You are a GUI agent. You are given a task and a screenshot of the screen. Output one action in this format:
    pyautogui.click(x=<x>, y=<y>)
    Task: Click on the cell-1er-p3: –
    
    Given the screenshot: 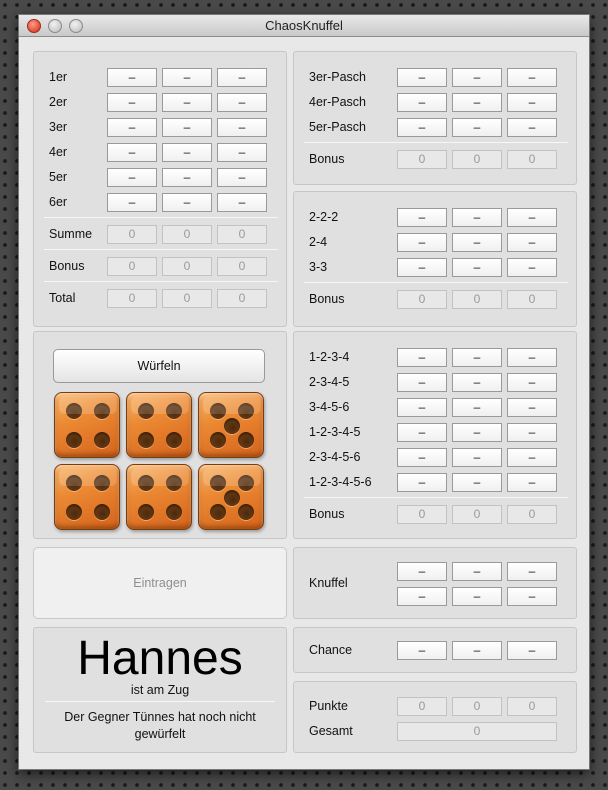 What is the action you would take?
    pyautogui.click(x=242, y=77)
    